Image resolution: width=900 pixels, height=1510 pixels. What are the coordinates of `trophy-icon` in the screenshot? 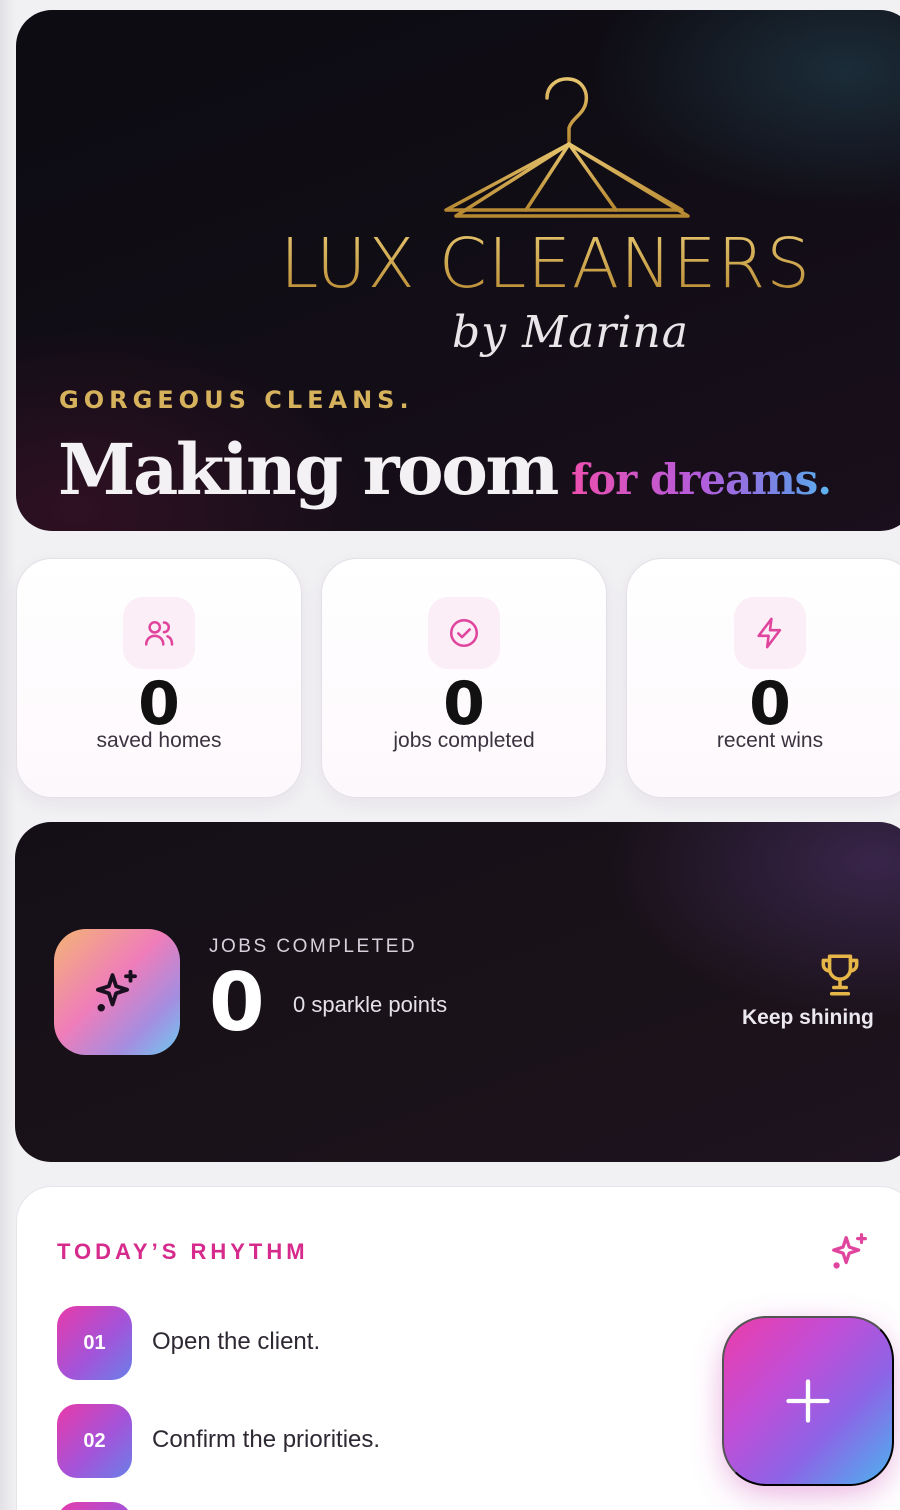 It's located at (840, 975).